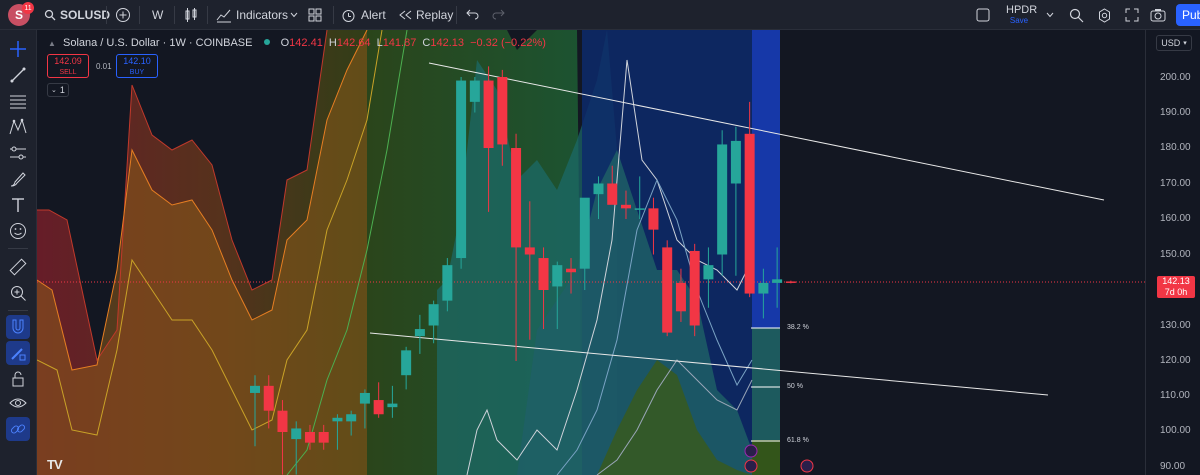 The height and width of the screenshot is (475, 1200). What do you see at coordinates (1050, 15) in the screenshot?
I see `layout-dropdown` at bounding box center [1050, 15].